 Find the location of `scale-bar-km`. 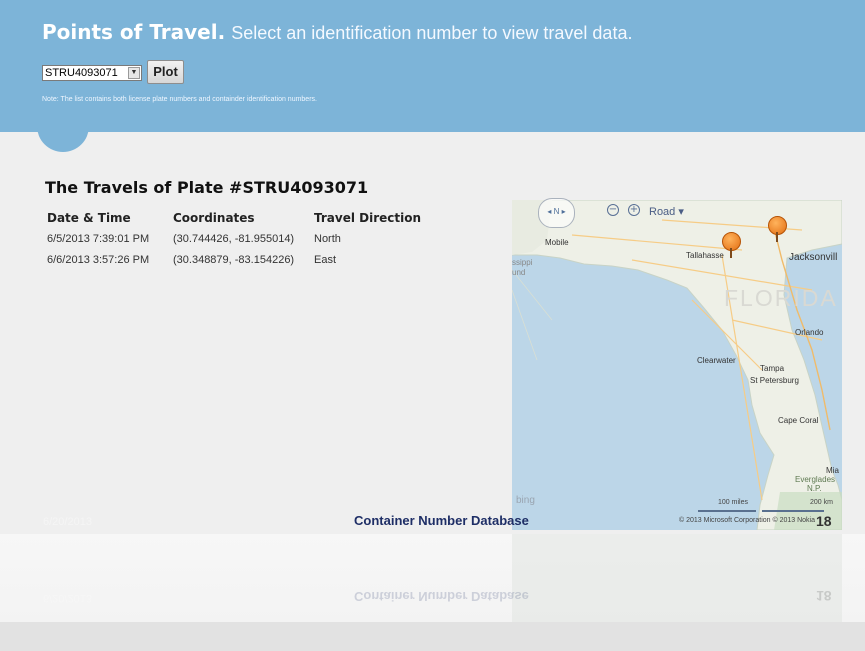

scale-bar-km is located at coordinates (793, 511).